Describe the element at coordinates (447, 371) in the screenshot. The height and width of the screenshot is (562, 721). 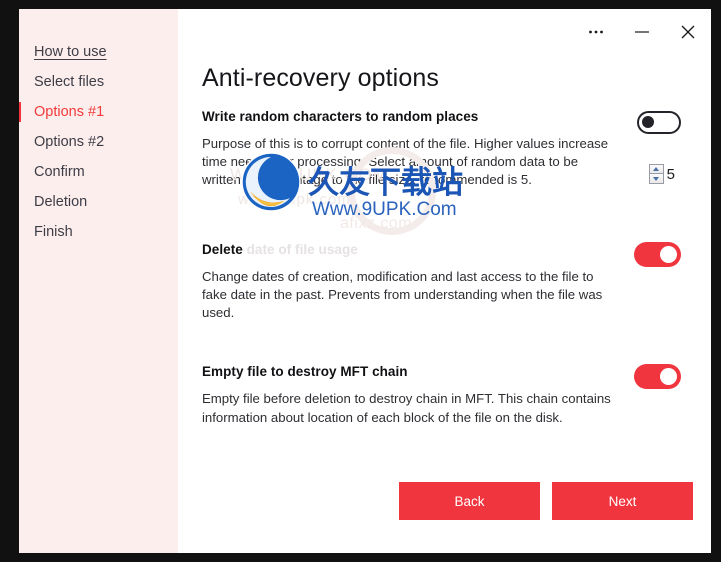
I see `option-heading: Empty file to destroy MFT chain` at that location.